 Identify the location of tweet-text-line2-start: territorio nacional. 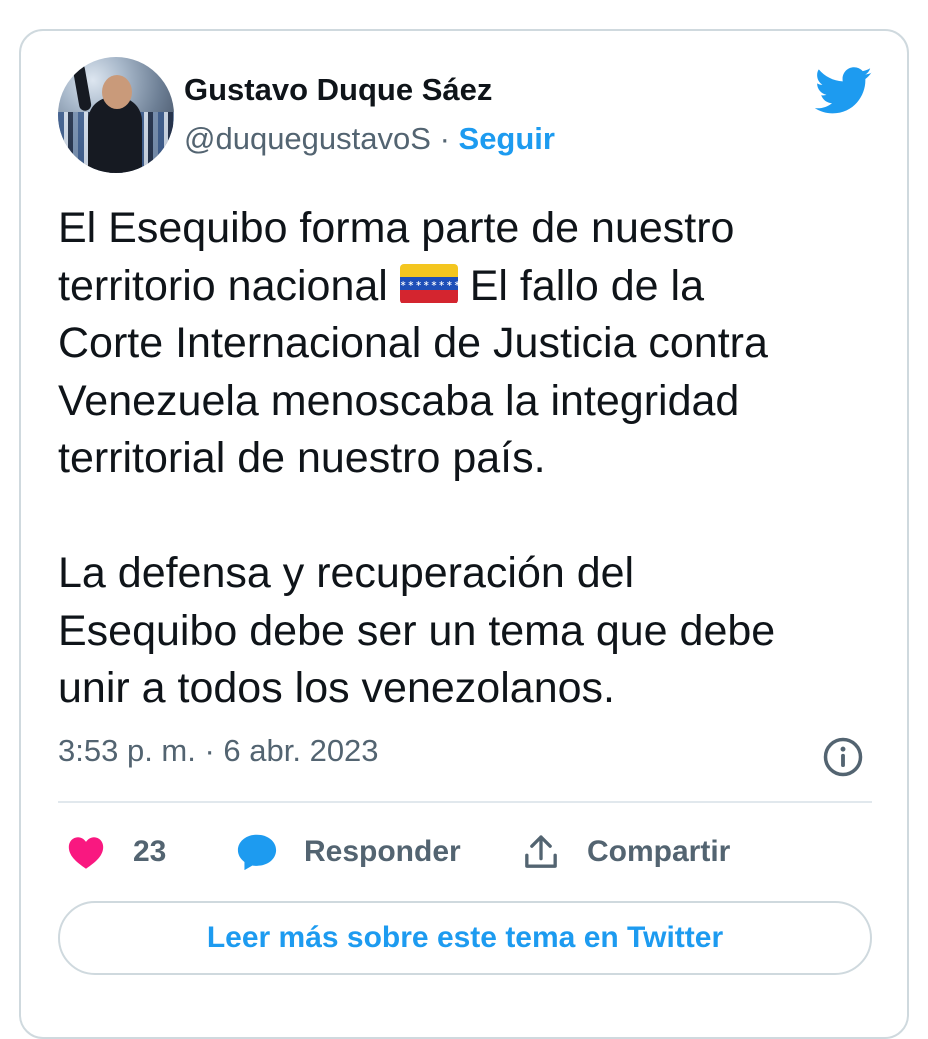
(229, 285).